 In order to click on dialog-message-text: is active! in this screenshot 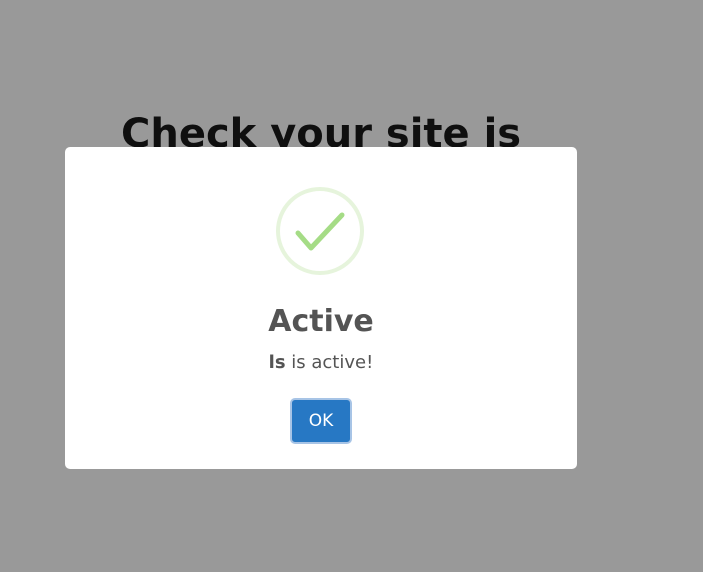, I will do `click(329, 362)`.